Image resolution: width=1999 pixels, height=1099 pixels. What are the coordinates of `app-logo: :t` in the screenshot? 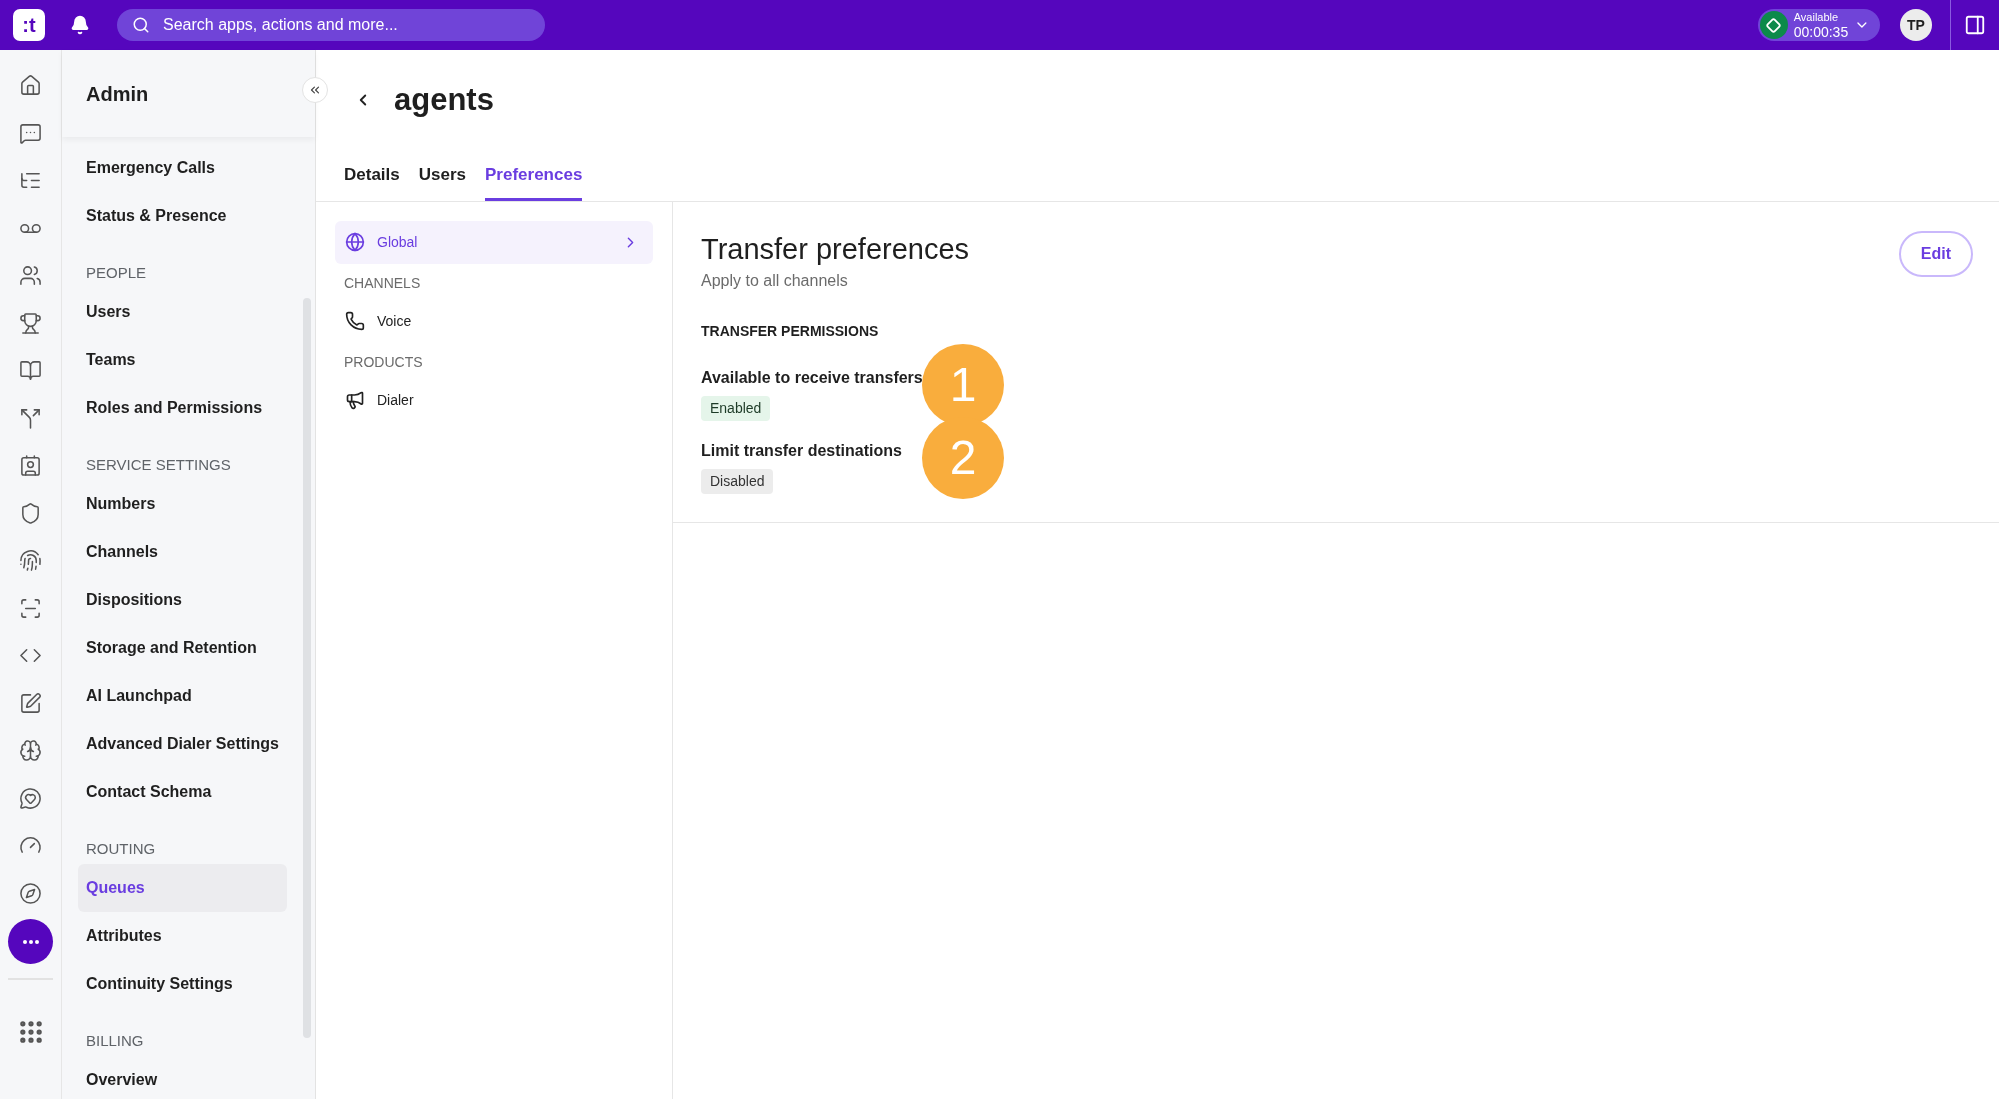 It's located at (29, 25).